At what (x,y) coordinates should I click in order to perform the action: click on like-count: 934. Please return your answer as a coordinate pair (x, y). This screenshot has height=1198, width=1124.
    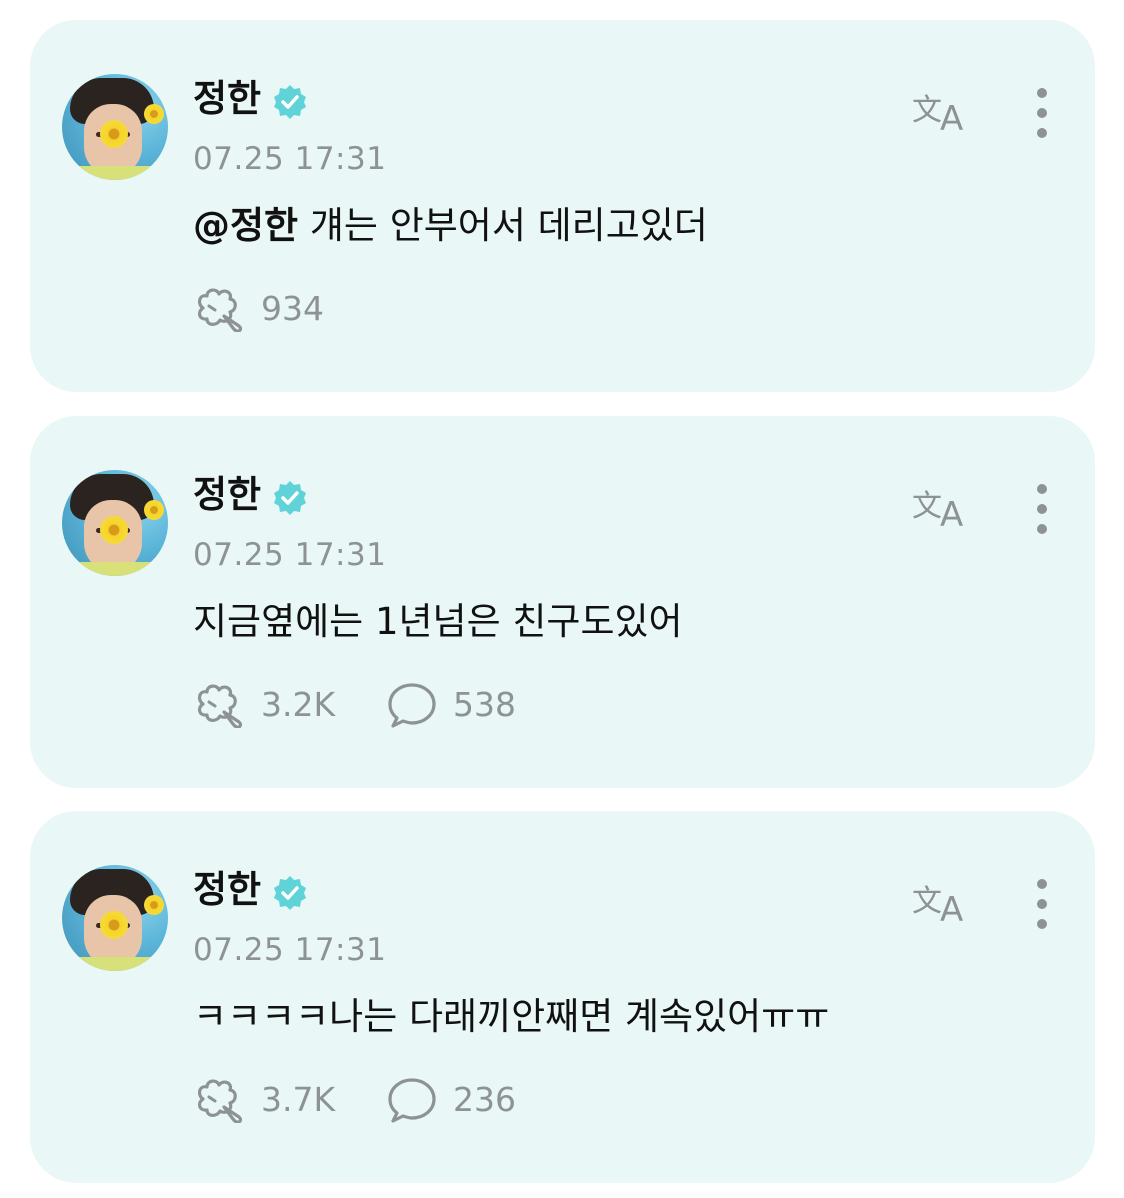
    Looking at the image, I should click on (292, 308).